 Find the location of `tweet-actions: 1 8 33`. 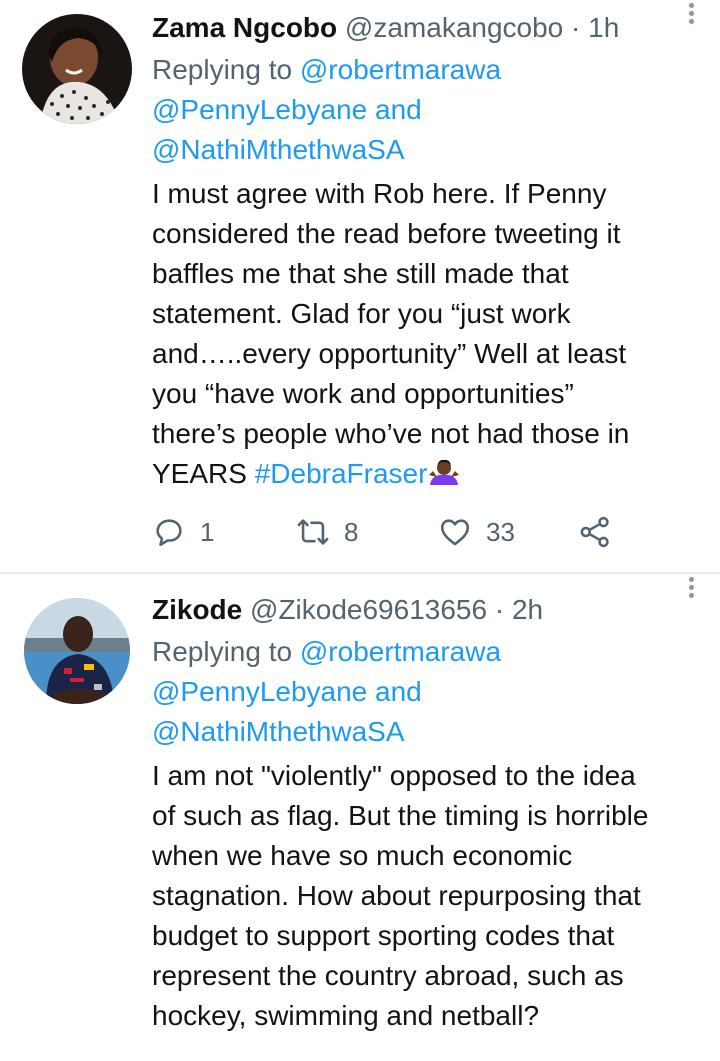

tweet-actions: 1 8 33 is located at coordinates (432, 532).